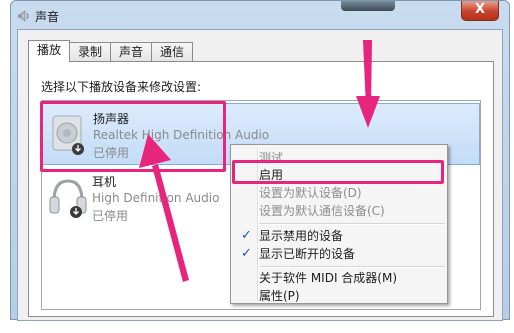 The height and width of the screenshot is (333, 514). Describe the element at coordinates (352, 224) in the screenshot. I see `menu-separator` at that location.